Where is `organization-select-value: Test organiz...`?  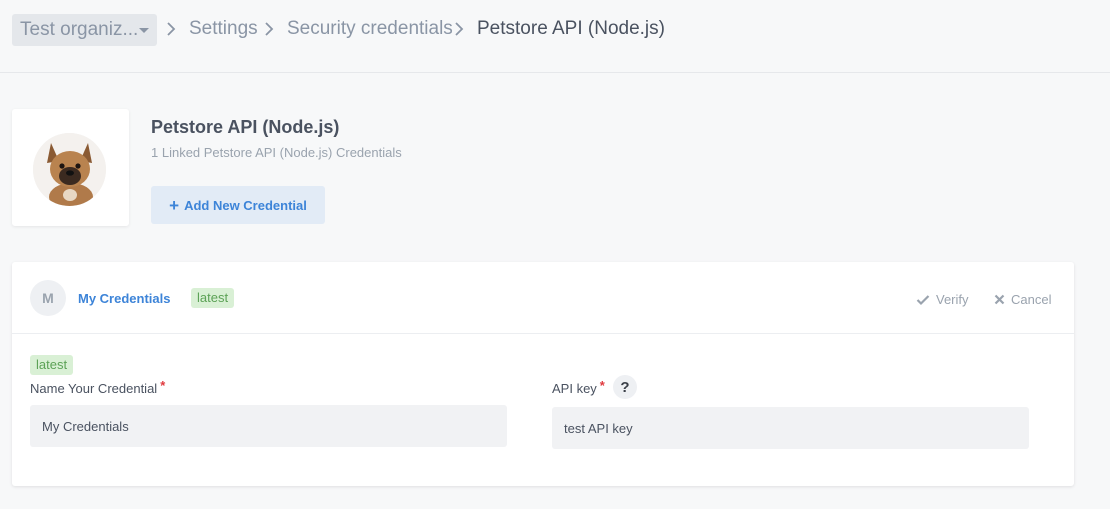 organization-select-value: Test organiz... is located at coordinates (79, 29).